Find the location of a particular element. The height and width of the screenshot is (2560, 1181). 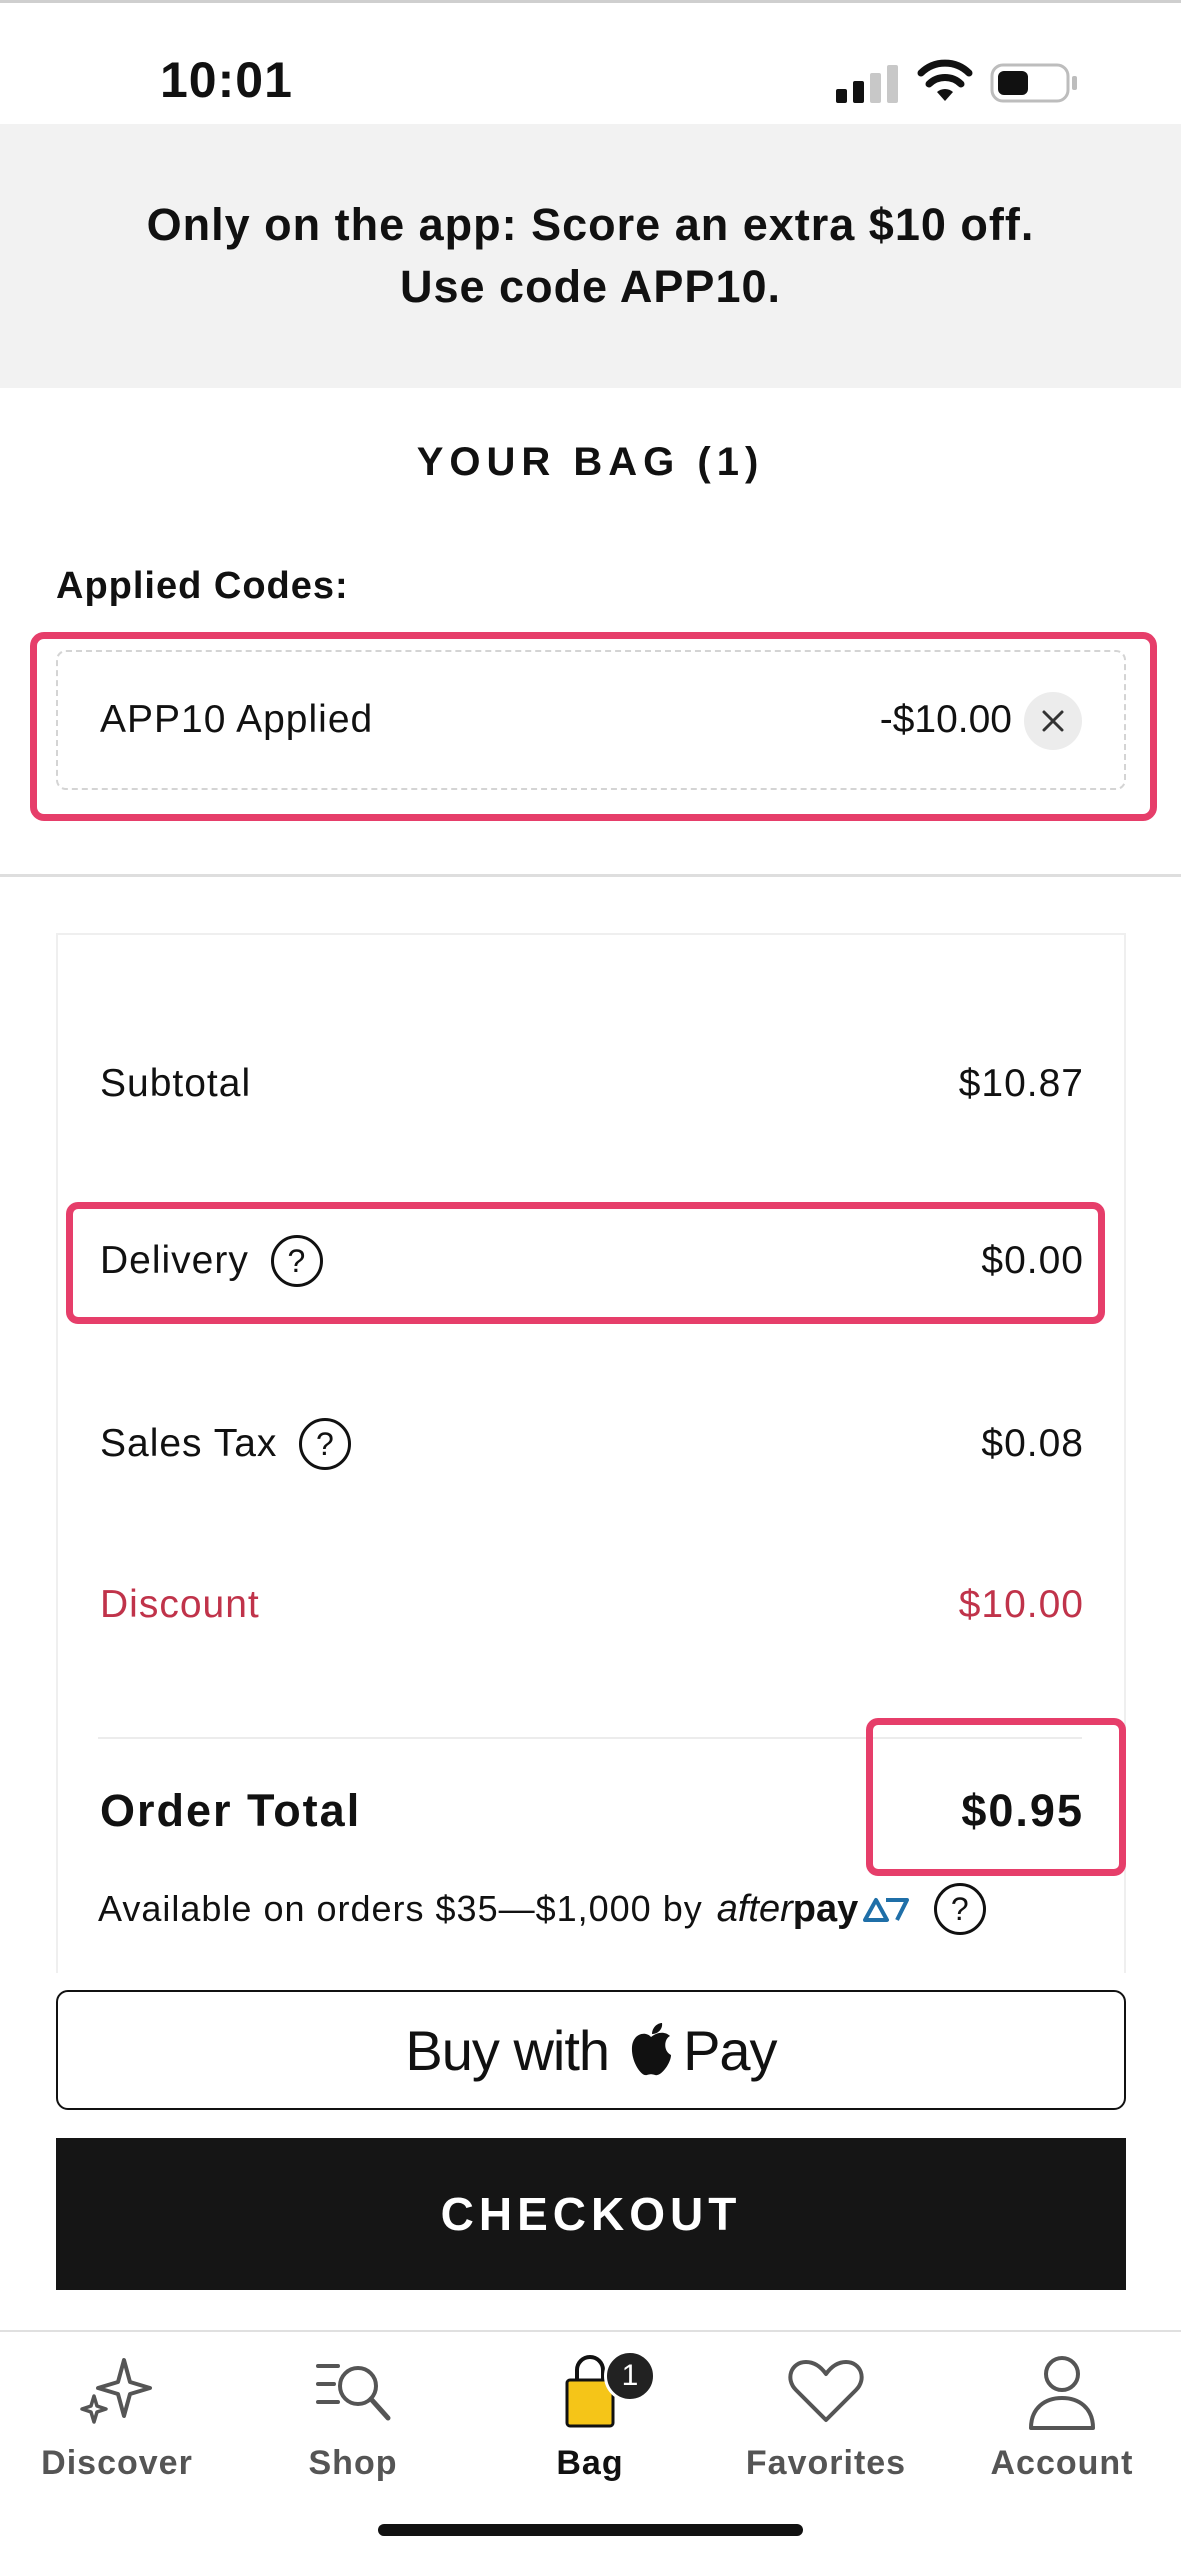

subtotal-row: Subtotal $10.87 is located at coordinates (592, 1084).